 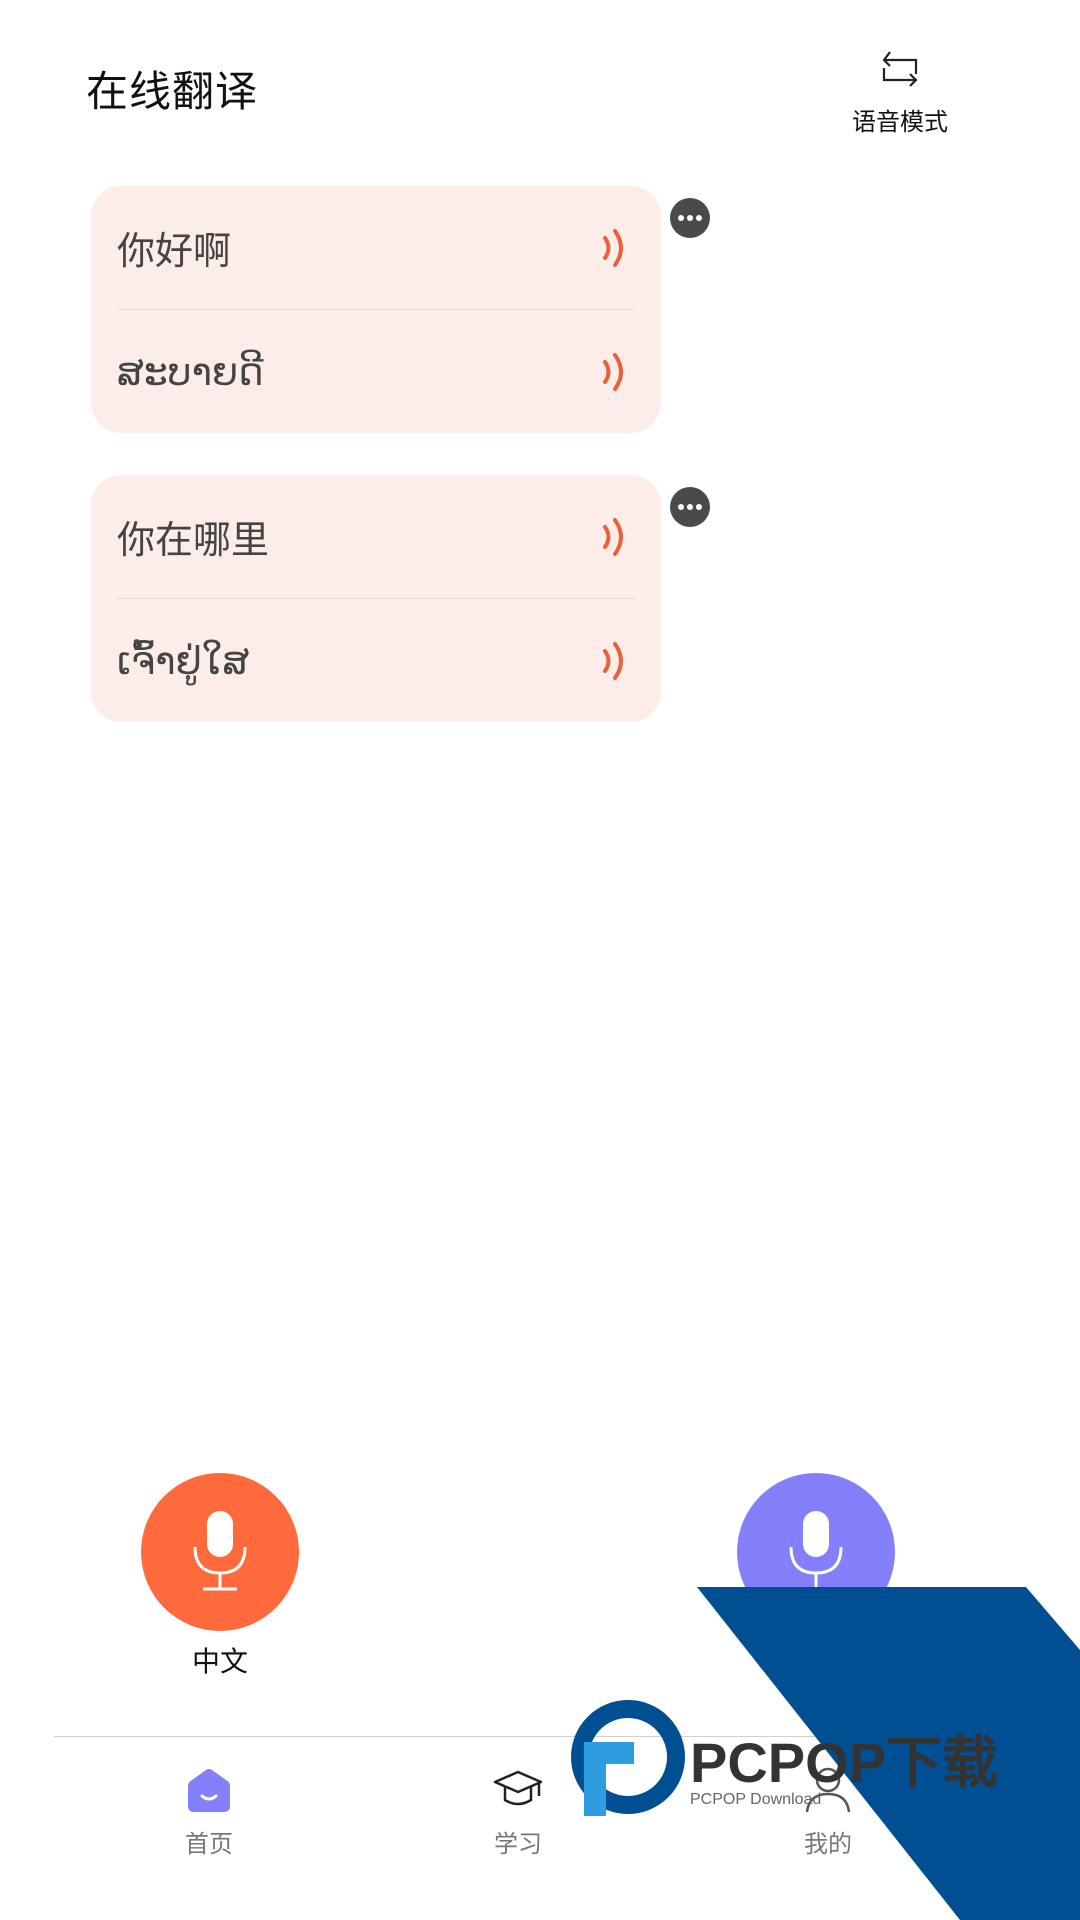 I want to click on chinese-mic-button, so click(x=220, y=1552).